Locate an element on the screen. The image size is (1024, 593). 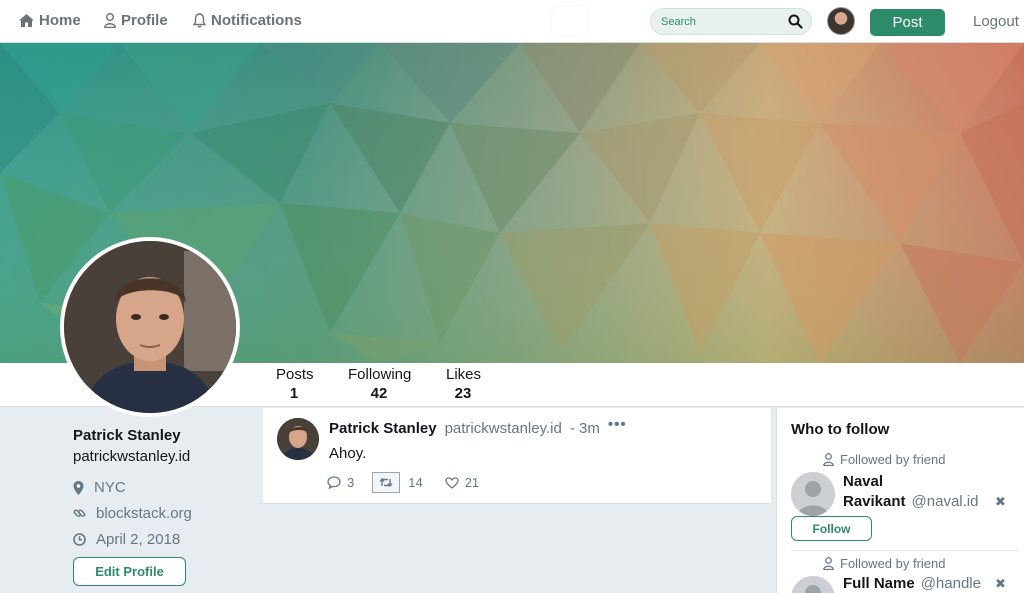
retweet-button is located at coordinates (386, 482).